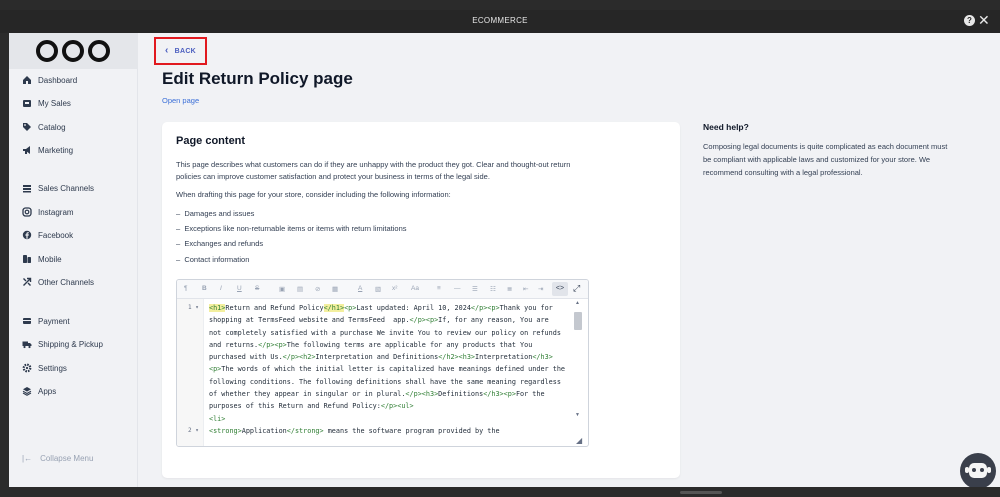 The width and height of the screenshot is (1000, 497). I want to click on logo, so click(73, 51).